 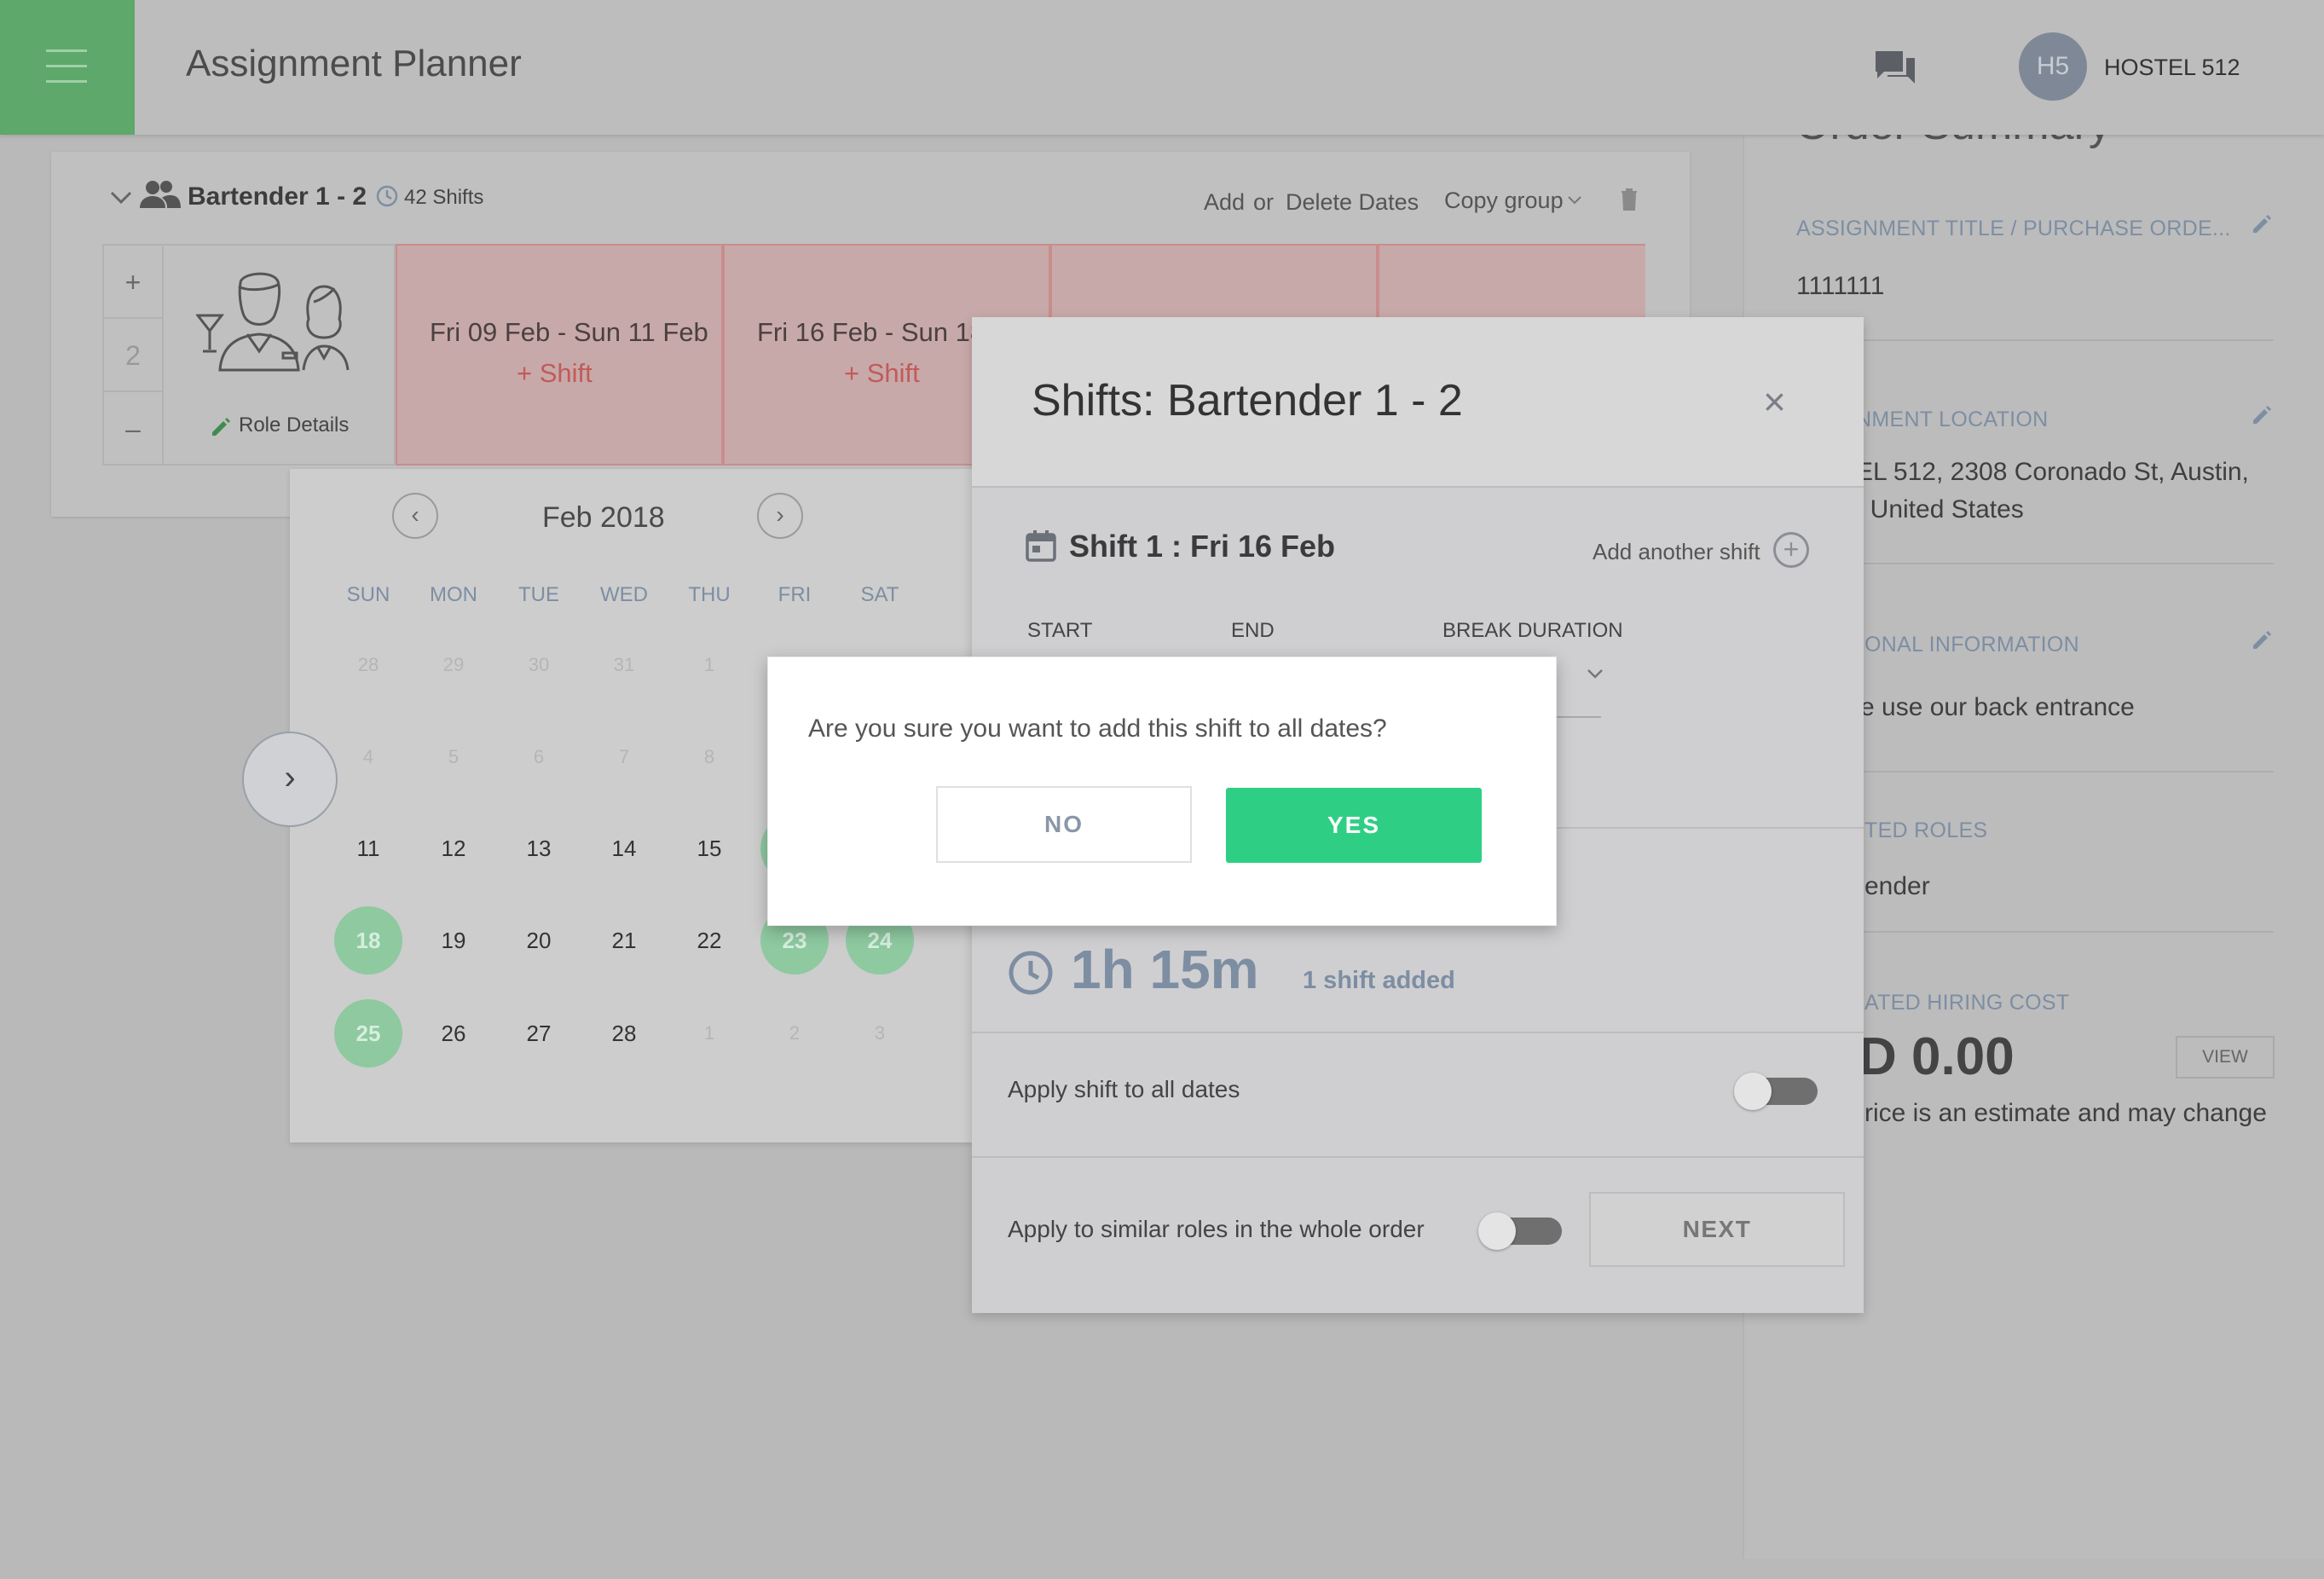 What do you see at coordinates (1937, 1056) in the screenshot?
I see `hiring-cost-value: D 0.00` at bounding box center [1937, 1056].